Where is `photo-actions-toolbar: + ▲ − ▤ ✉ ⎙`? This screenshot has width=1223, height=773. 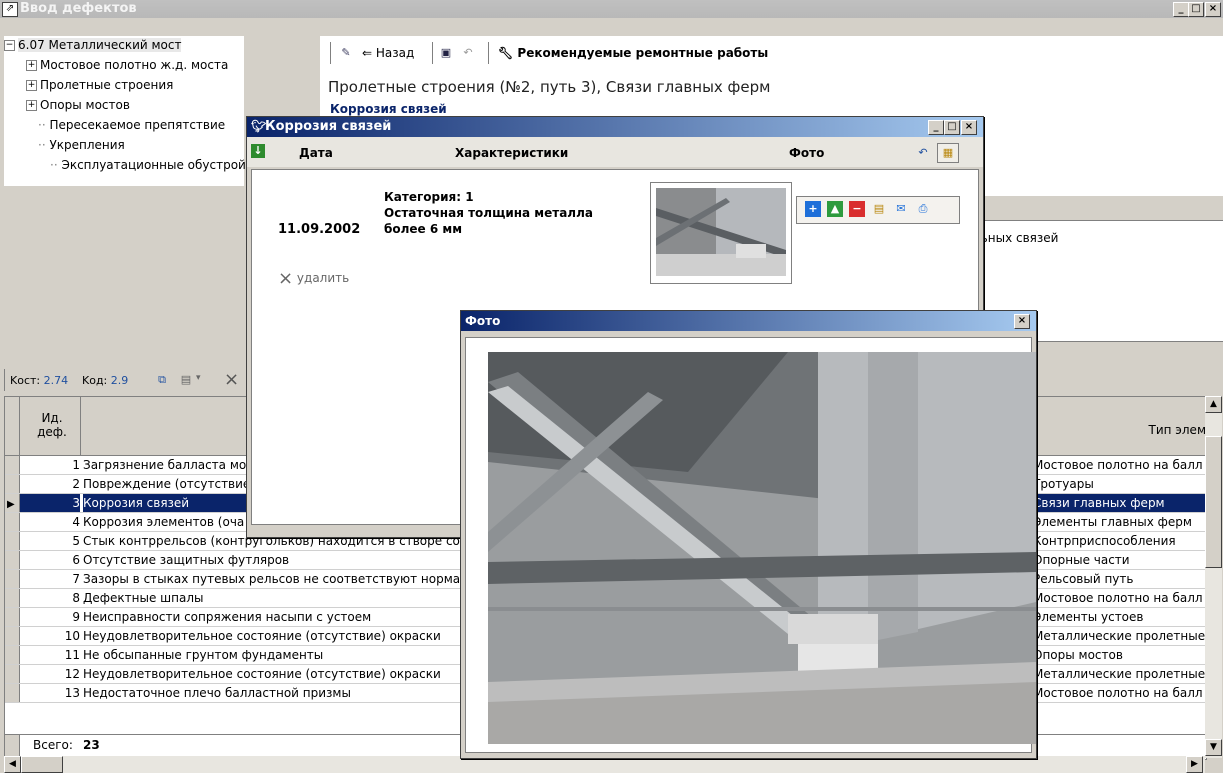 photo-actions-toolbar: + ▲ − ▤ ✉ ⎙ is located at coordinates (878, 210).